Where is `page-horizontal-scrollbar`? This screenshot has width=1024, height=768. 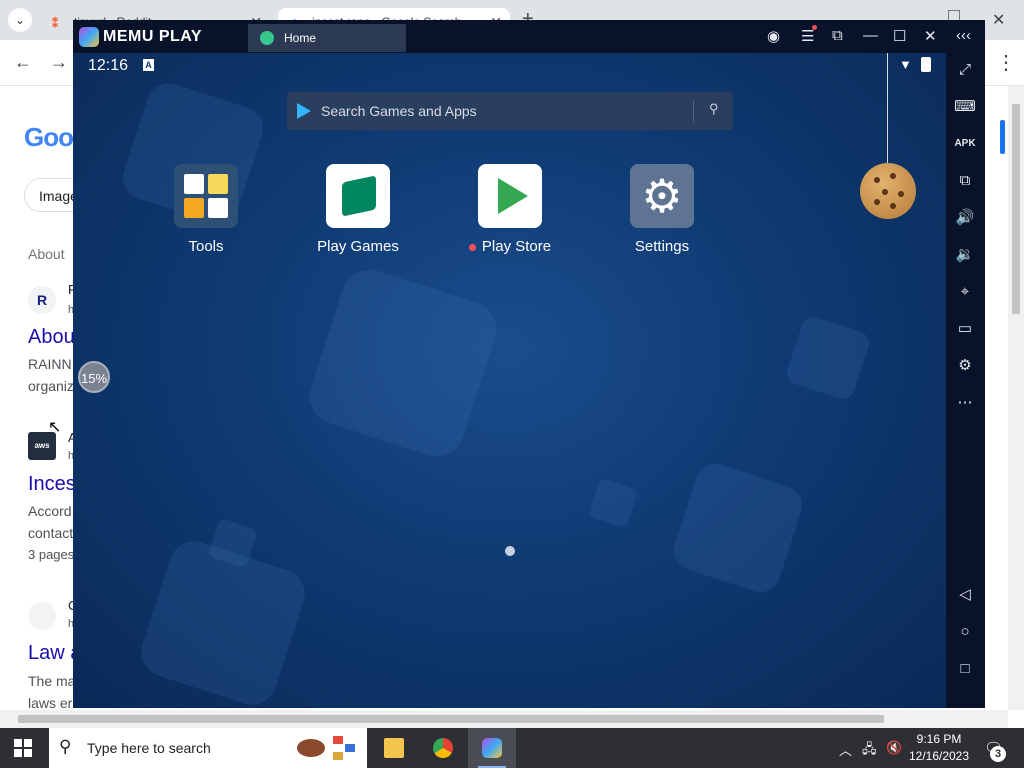
page-horizontal-scrollbar is located at coordinates (504, 719).